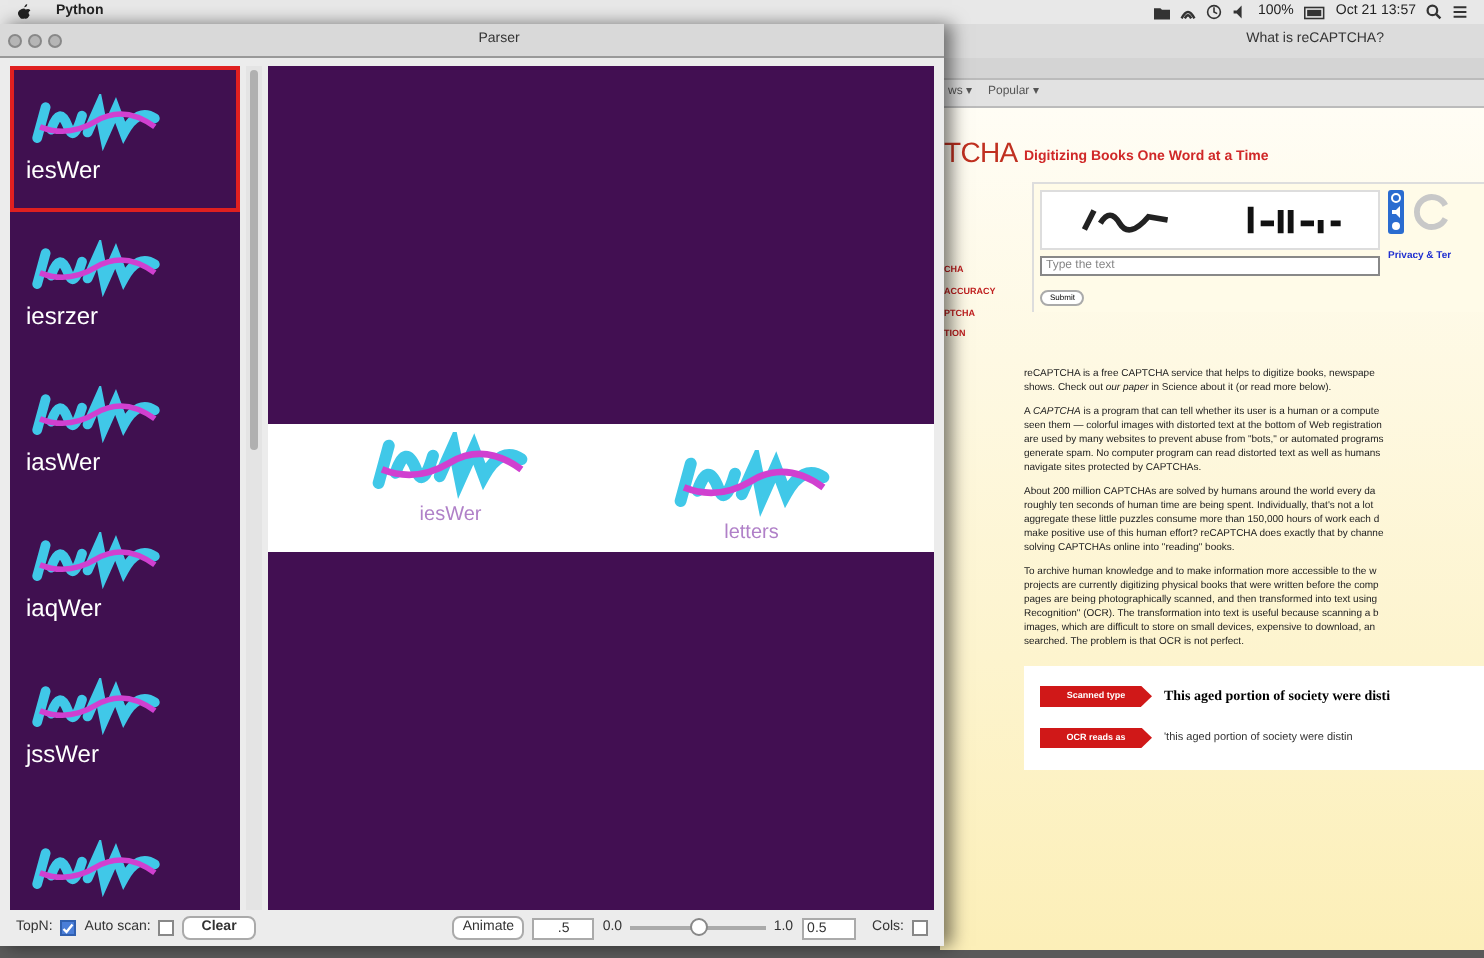  I want to click on captcha-controls-icon, so click(1396, 211).